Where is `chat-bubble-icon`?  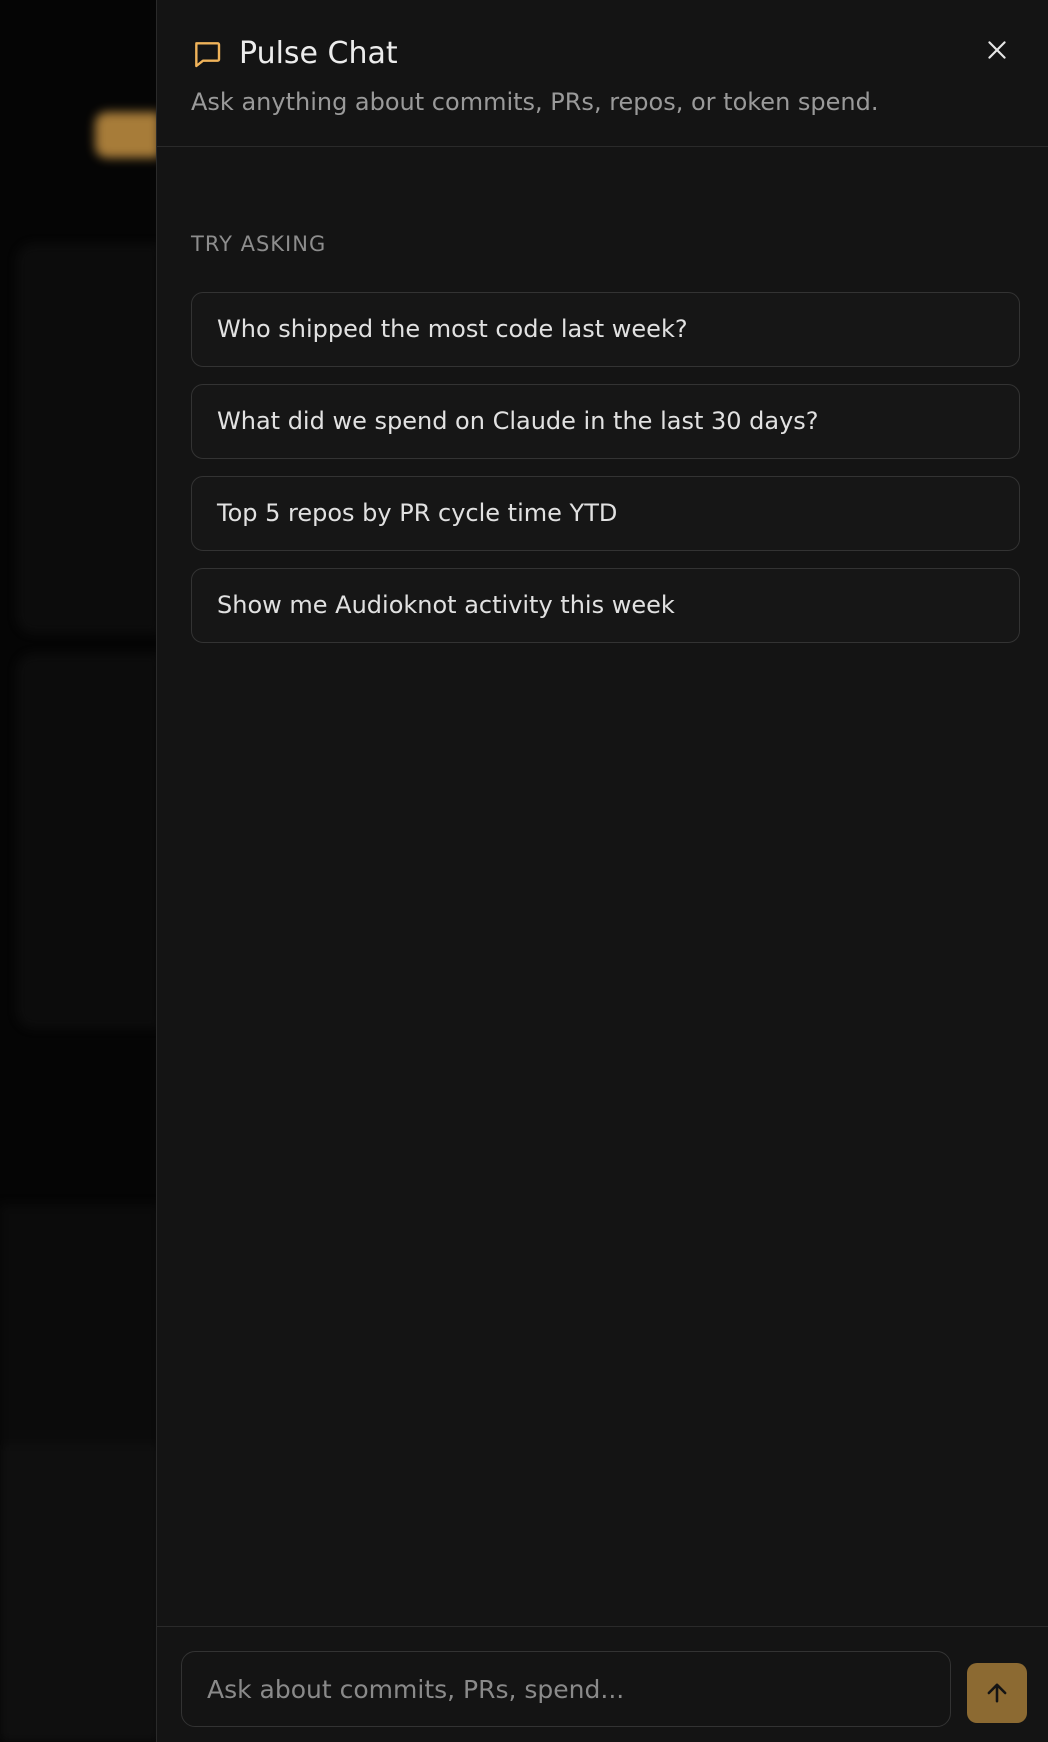 chat-bubble-icon is located at coordinates (208, 55).